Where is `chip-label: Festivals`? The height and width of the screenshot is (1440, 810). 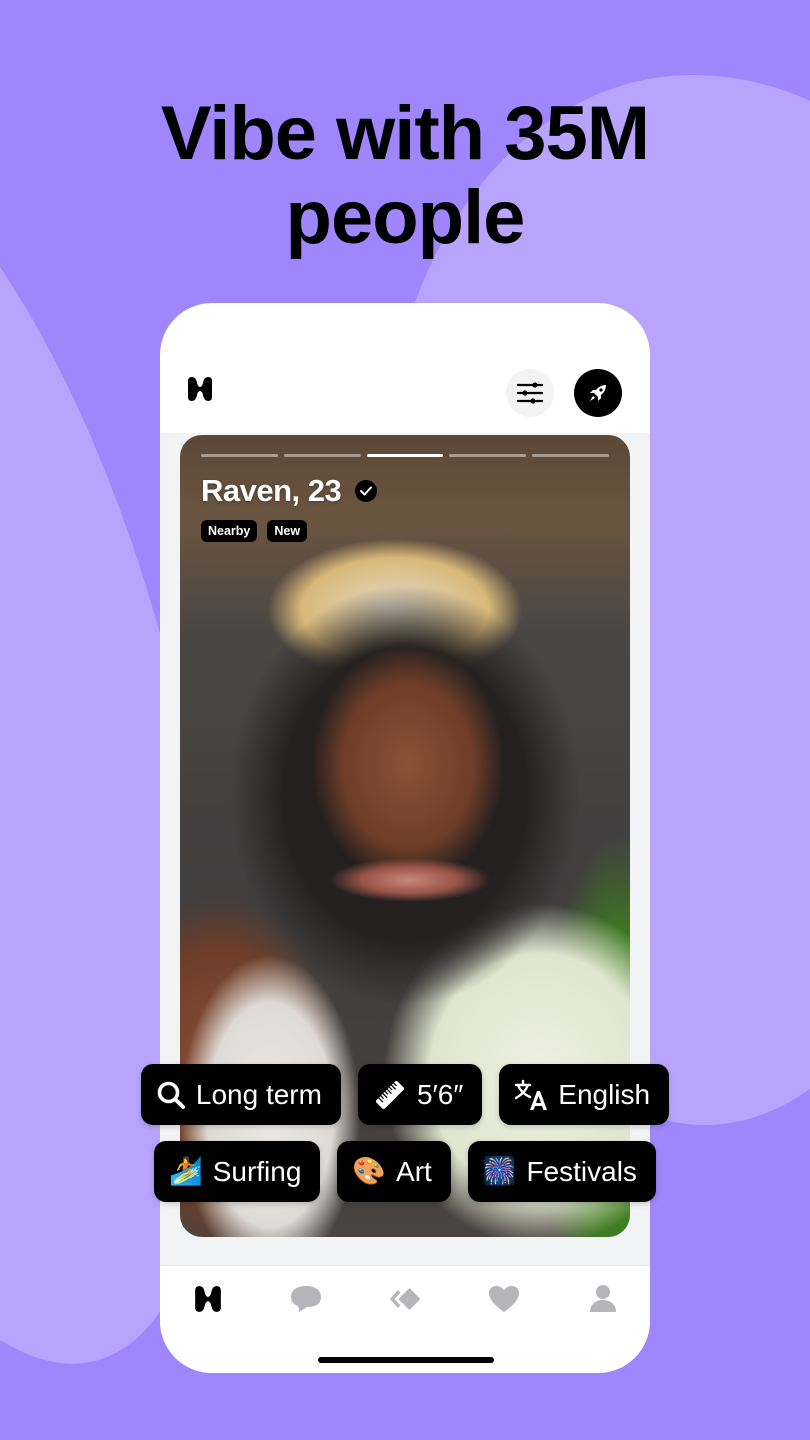
chip-label: Festivals is located at coordinates (581, 1171).